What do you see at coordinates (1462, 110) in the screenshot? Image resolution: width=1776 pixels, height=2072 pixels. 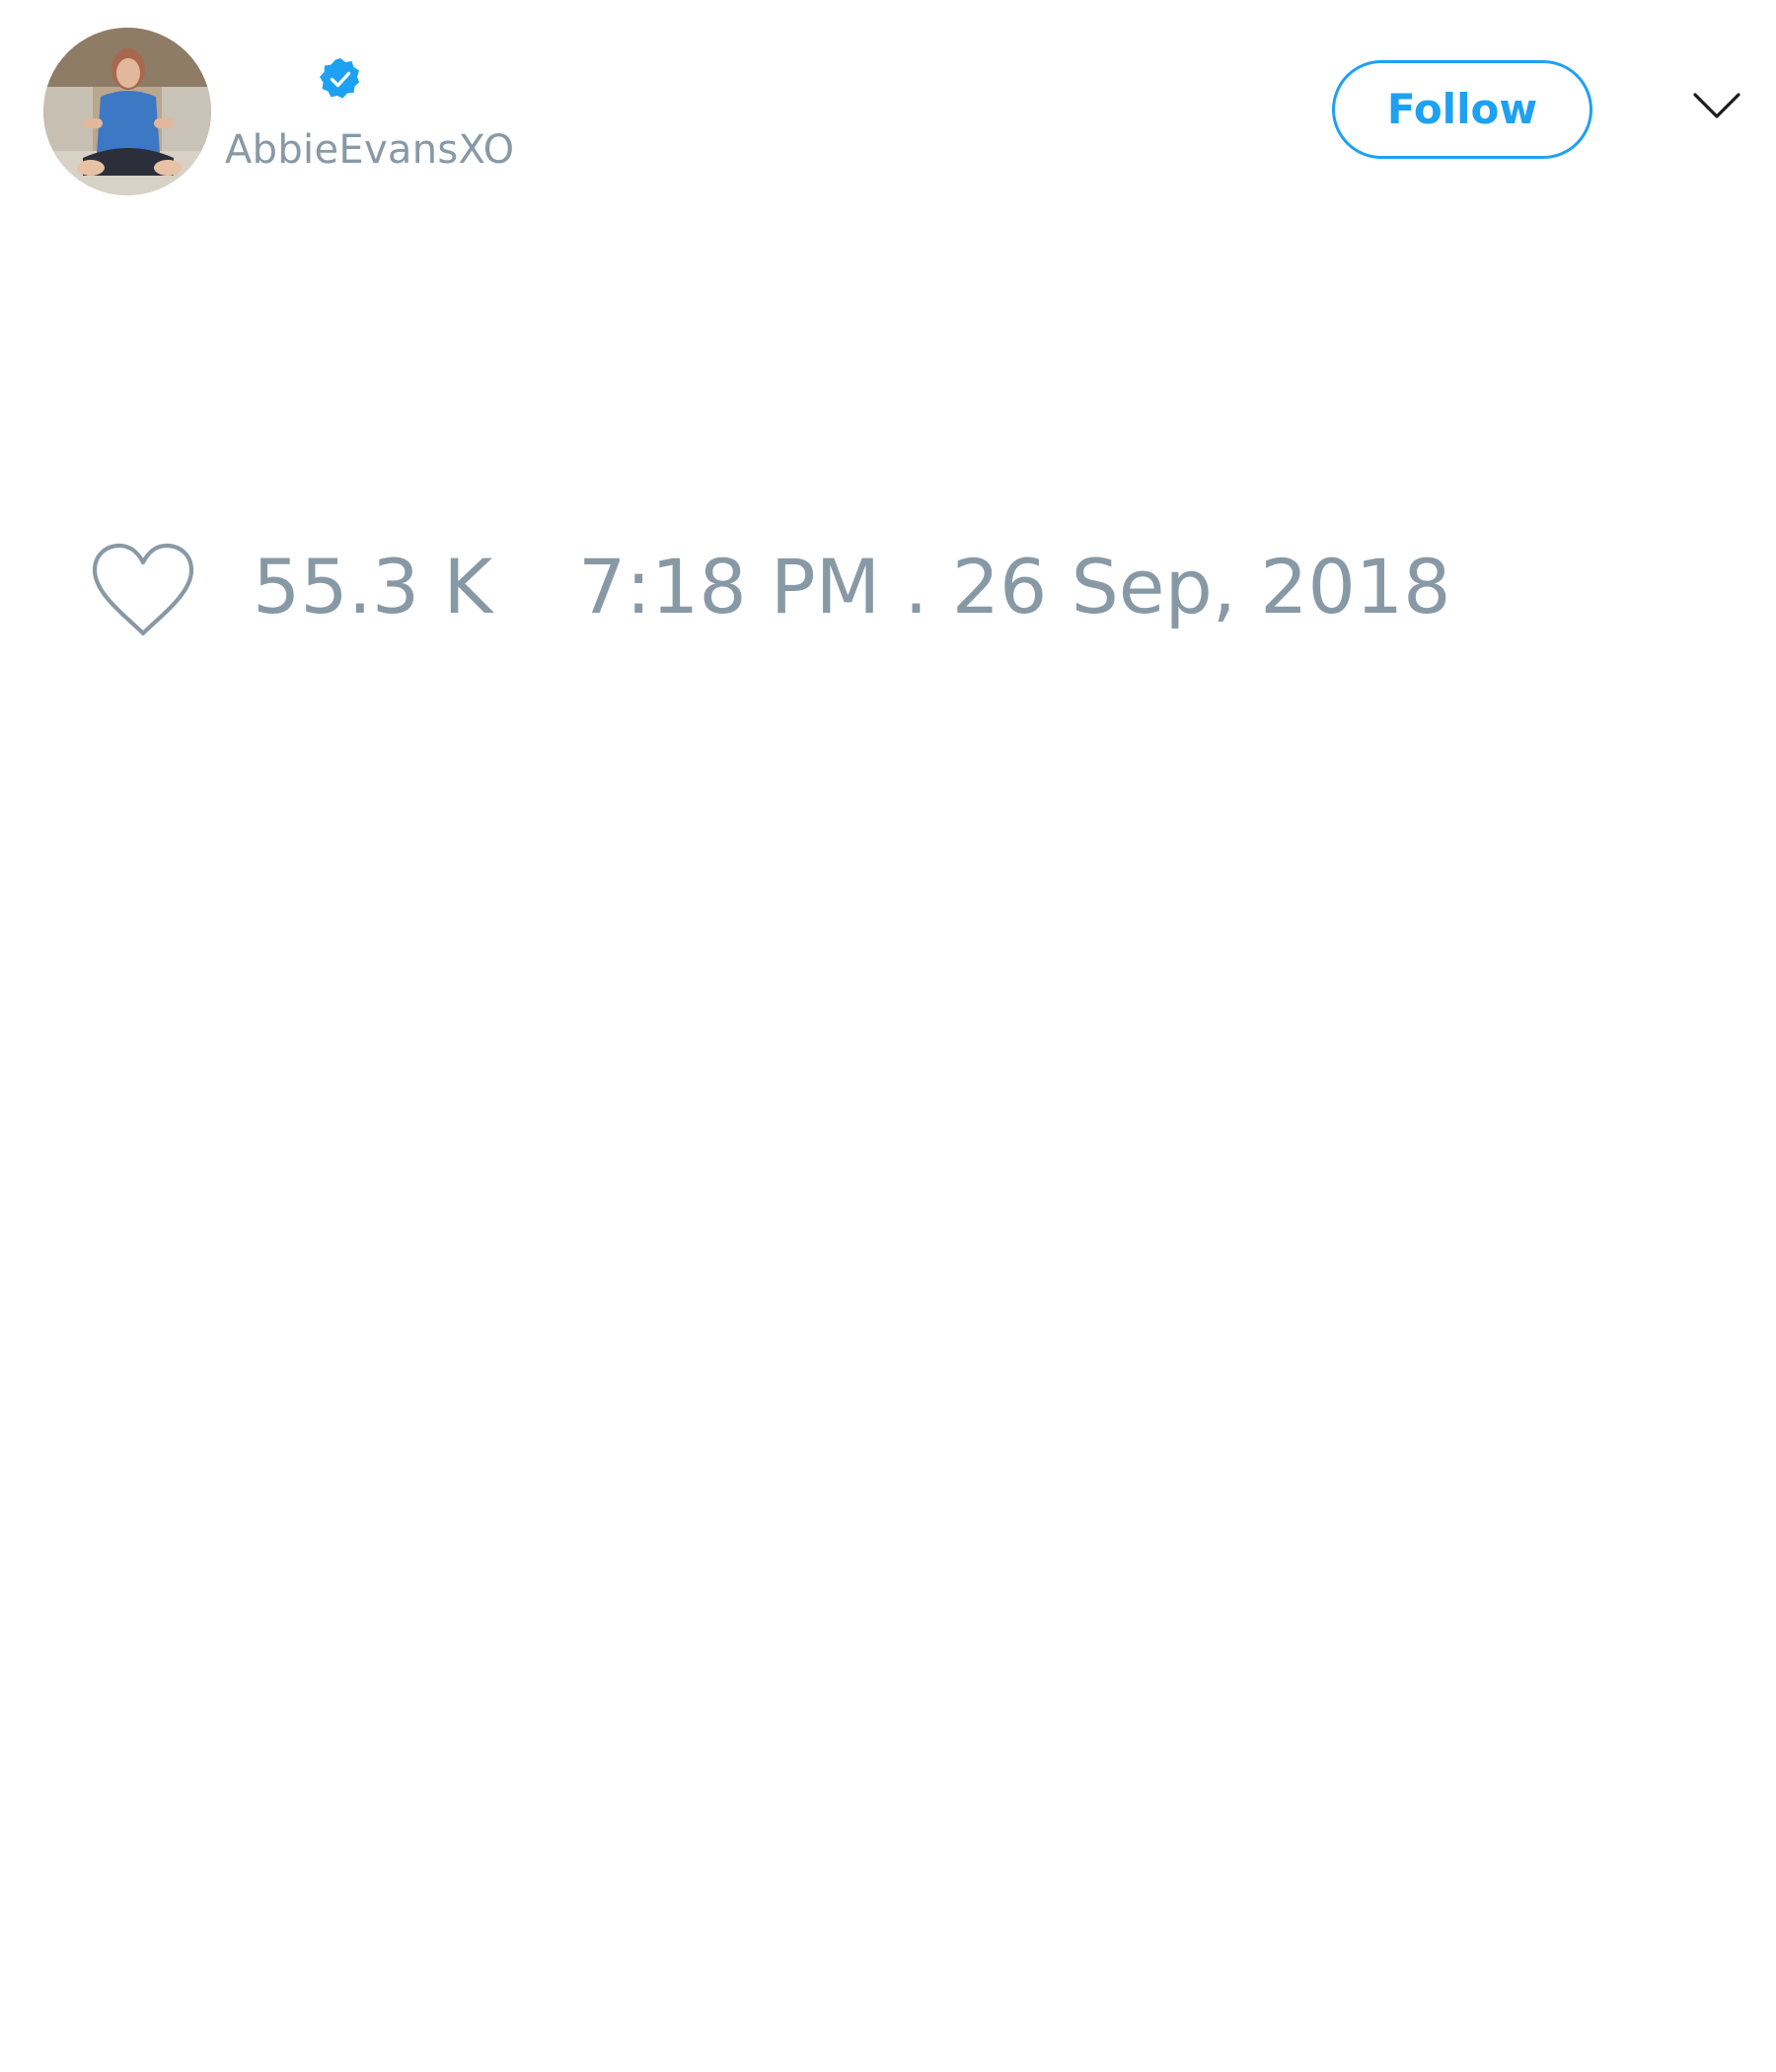 I see `follow-button: Follow` at bounding box center [1462, 110].